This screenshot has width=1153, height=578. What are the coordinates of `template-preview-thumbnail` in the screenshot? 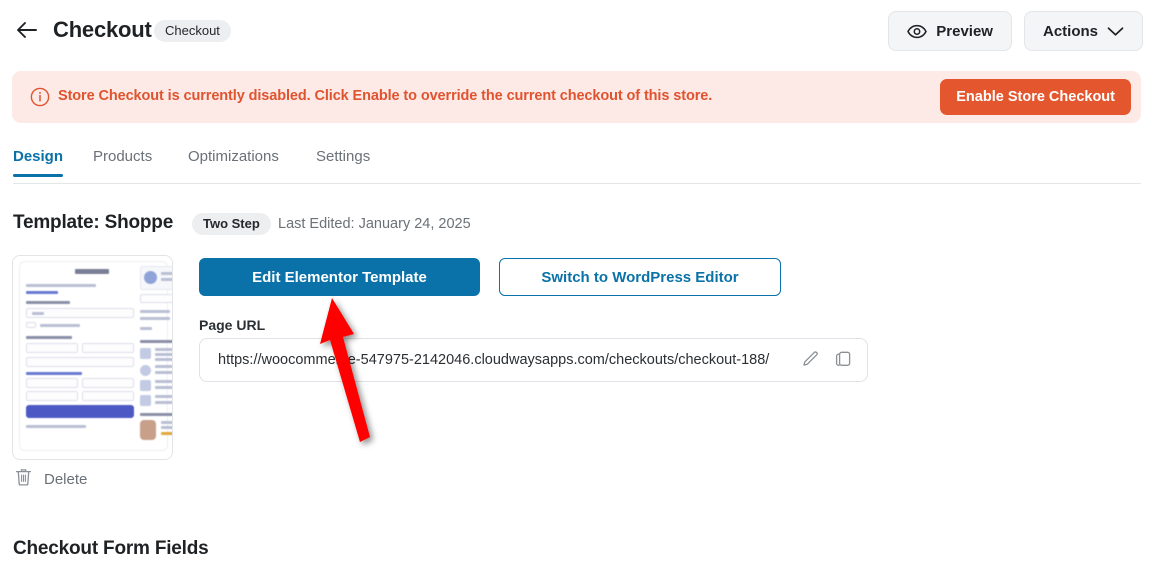 It's located at (92, 357).